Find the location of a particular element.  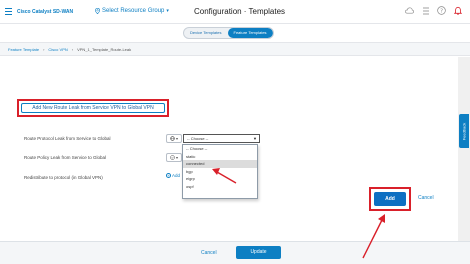

dropdown-option: bgp is located at coordinates (220, 172).